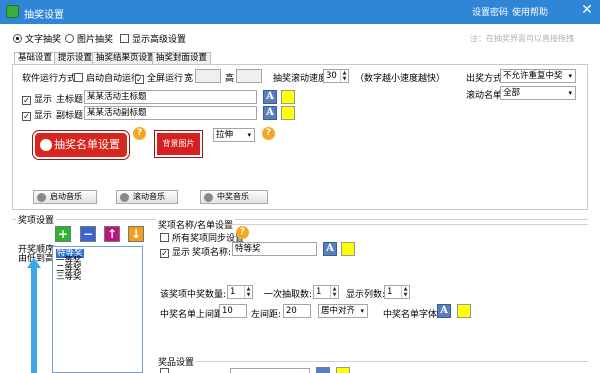 Image resolution: width=600 pixels, height=373 pixels. Describe the element at coordinates (97, 309) in the screenshot. I see `prize-list: 特等奖 一等奖 二等奖 三等奖` at that location.